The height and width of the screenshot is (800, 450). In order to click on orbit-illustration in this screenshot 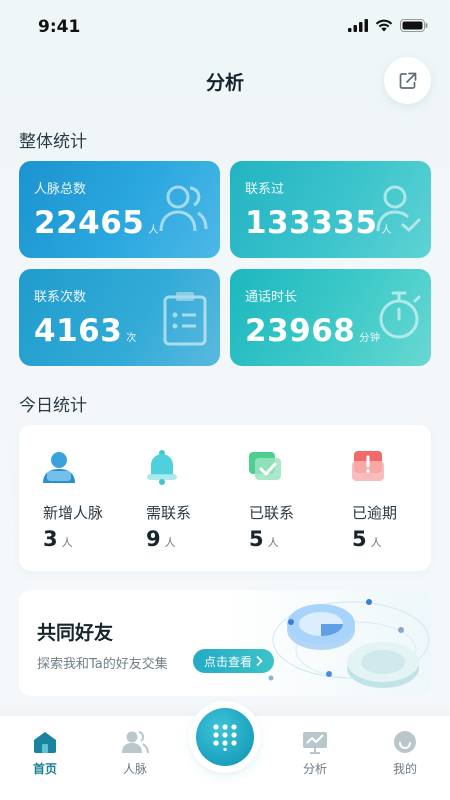, I will do `click(349, 643)`.